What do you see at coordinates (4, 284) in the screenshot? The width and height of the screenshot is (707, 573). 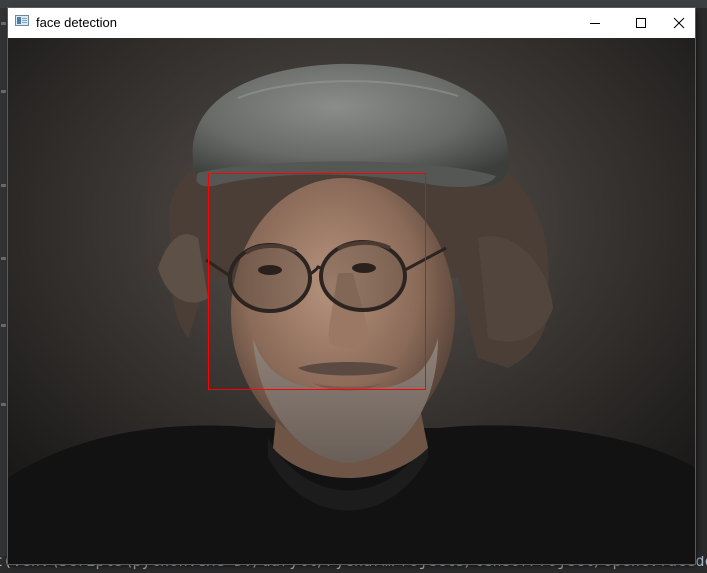 I see `ide-left-gutter` at bounding box center [4, 284].